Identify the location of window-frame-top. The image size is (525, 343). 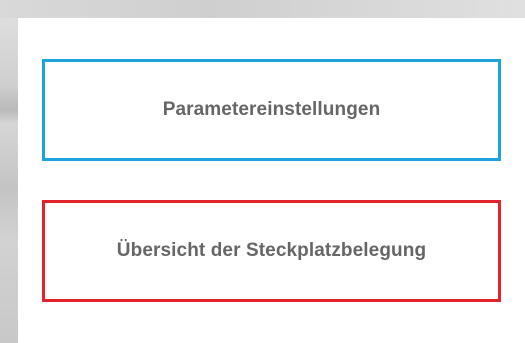
(262, 9).